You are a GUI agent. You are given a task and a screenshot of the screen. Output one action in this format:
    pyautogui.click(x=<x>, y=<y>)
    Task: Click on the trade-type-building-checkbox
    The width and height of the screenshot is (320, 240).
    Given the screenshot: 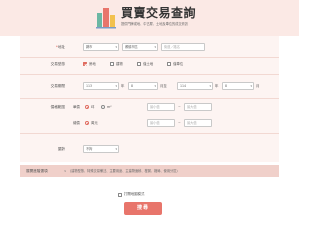 What is the action you would take?
    pyautogui.click(x=112, y=64)
    